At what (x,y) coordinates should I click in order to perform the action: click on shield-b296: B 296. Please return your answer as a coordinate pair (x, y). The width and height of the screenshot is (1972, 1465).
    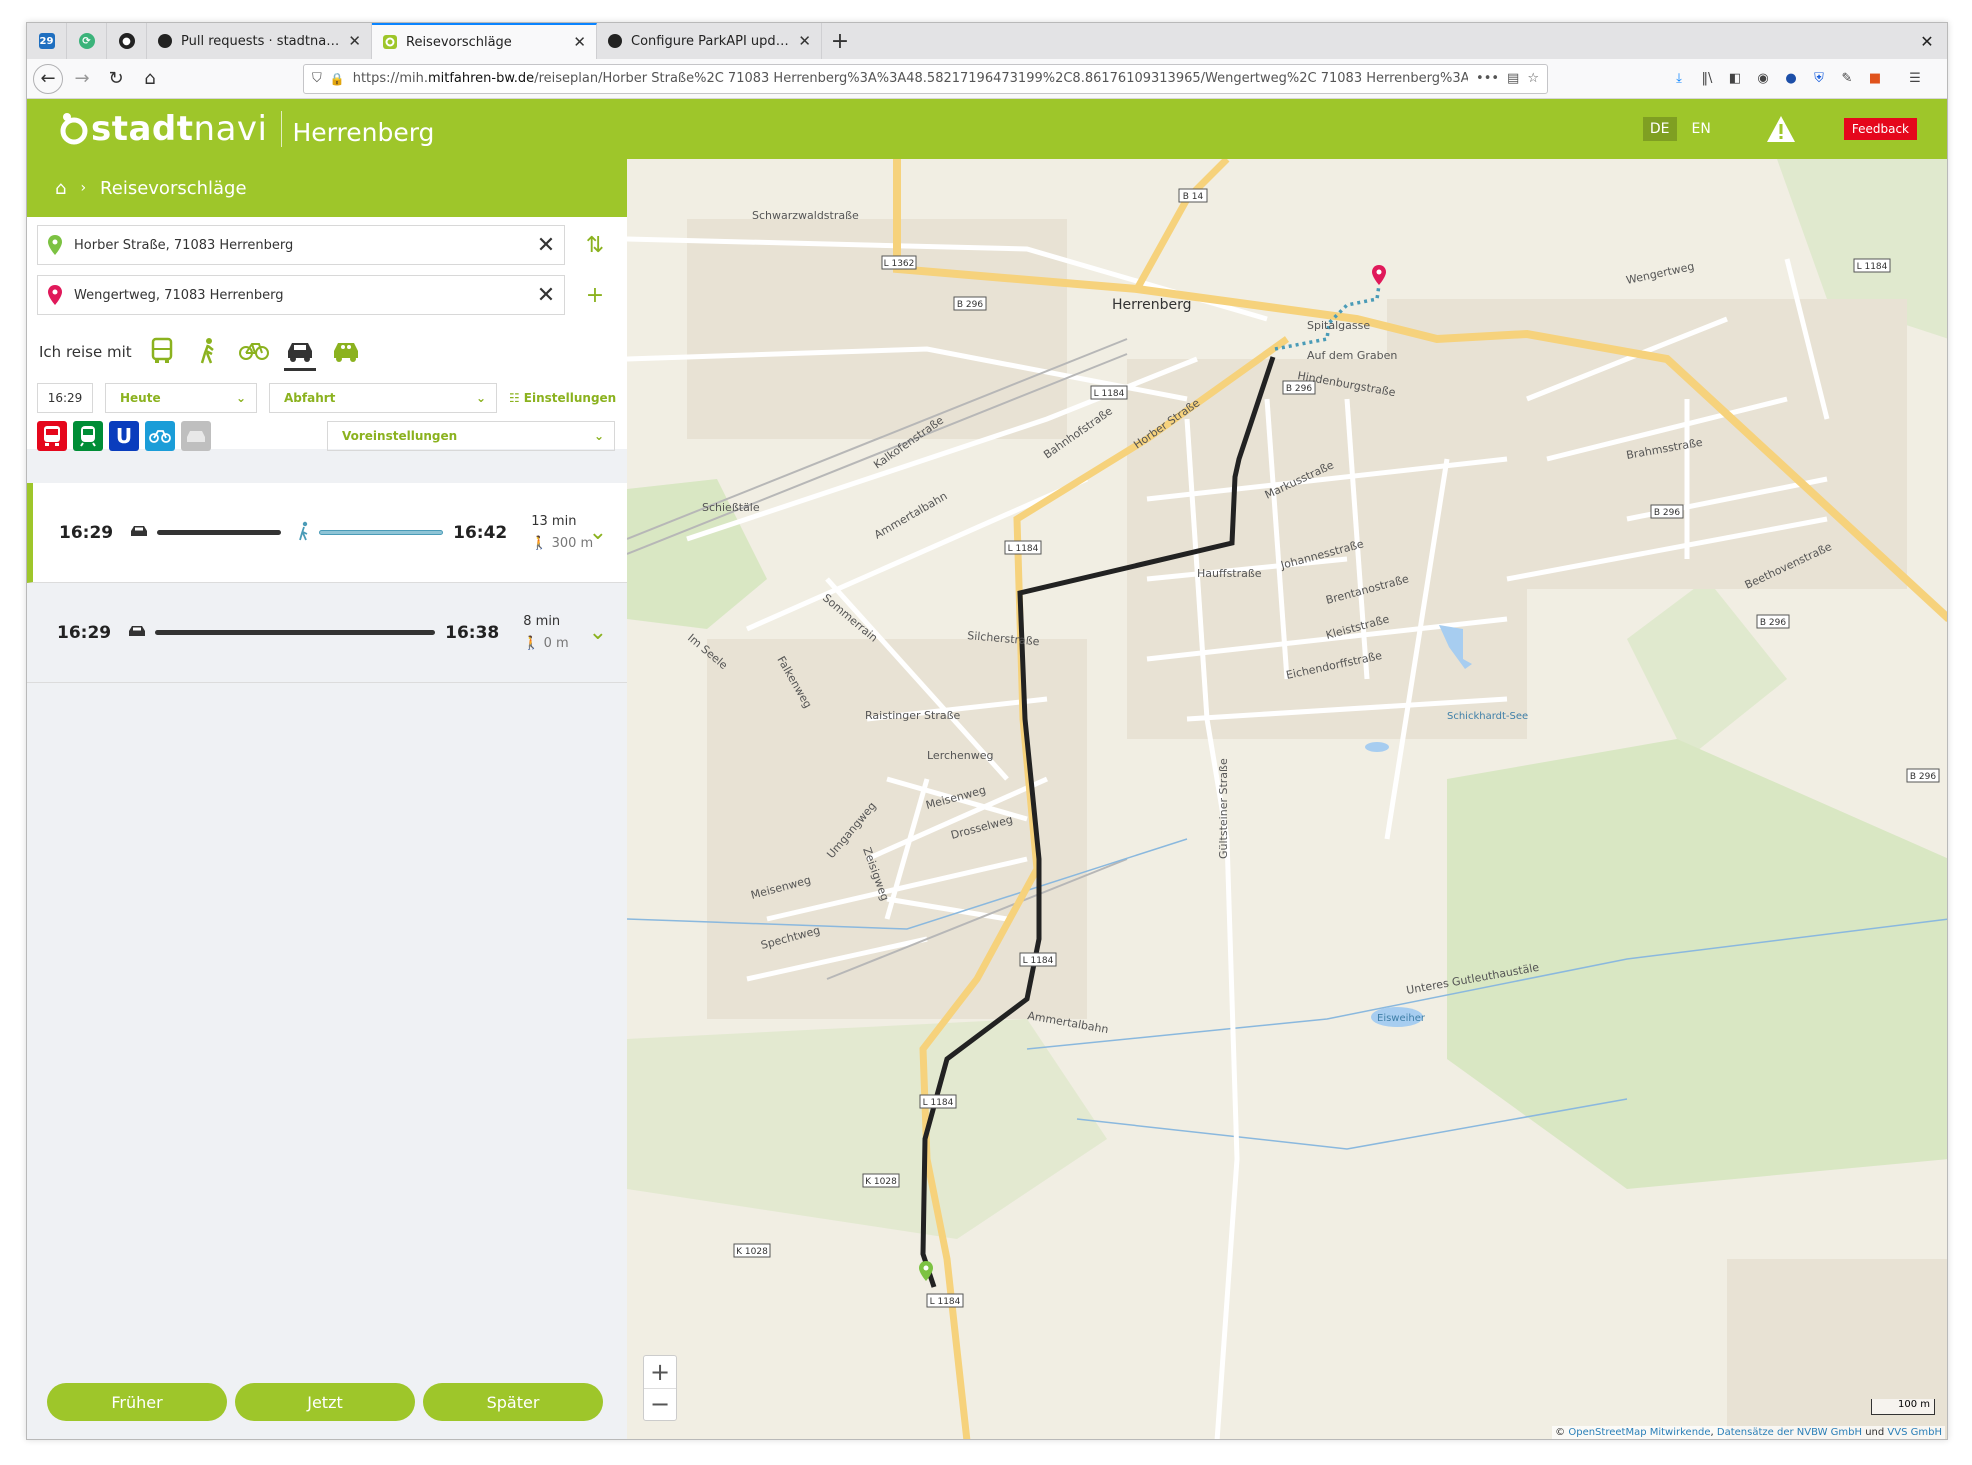
    Looking at the image, I should click on (970, 305).